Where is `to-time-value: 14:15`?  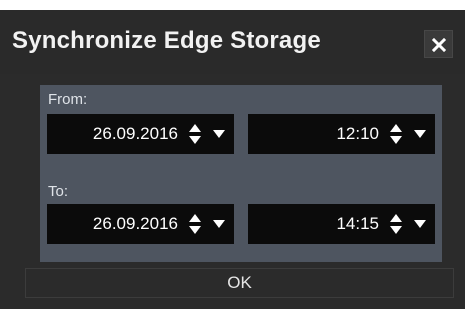 to-time-value: 14:15 is located at coordinates (357, 223).